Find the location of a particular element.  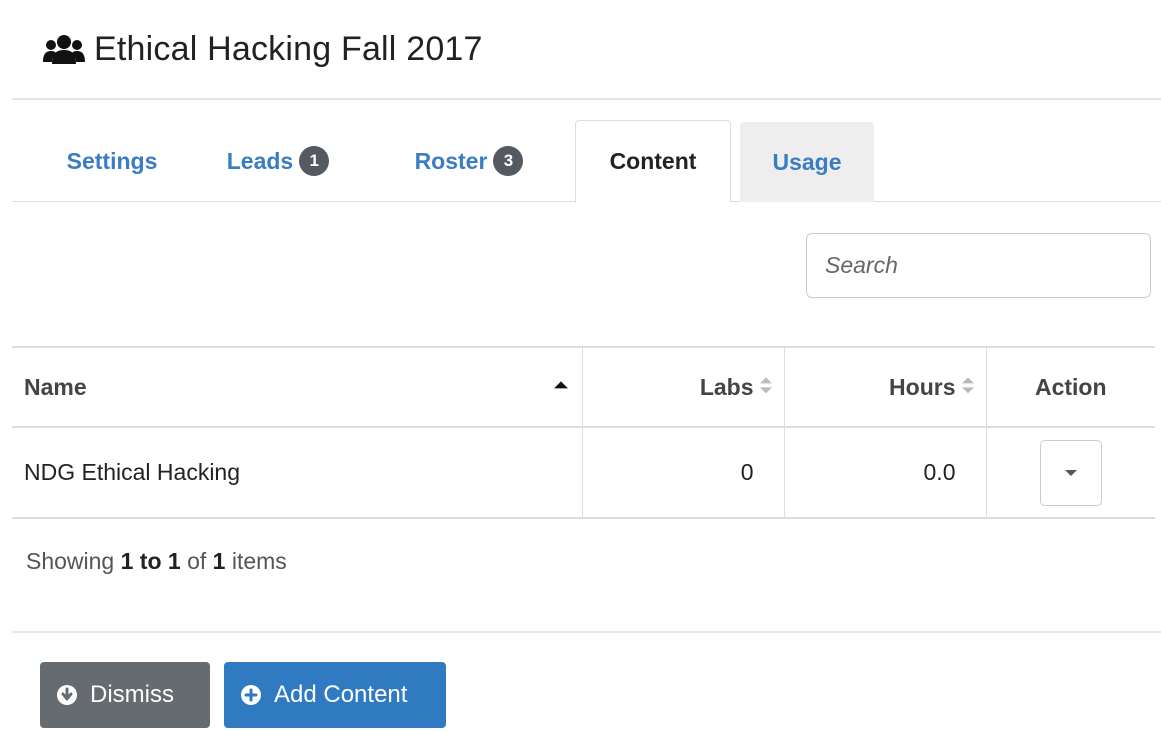

column-label: Action is located at coordinates (1070, 386).